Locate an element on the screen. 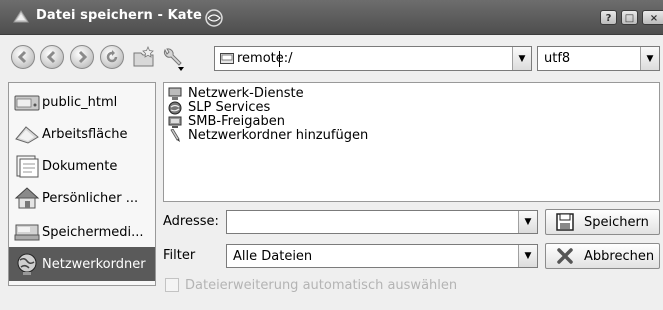 The image size is (663, 310). cancel-button: Abbrechen is located at coordinates (602, 256).